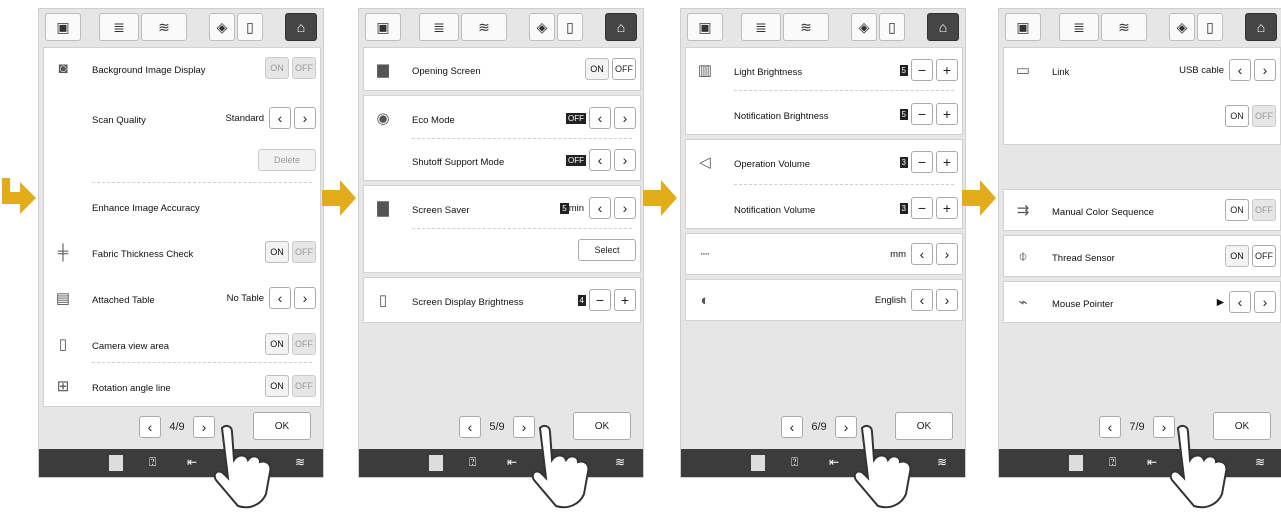  I want to click on pager: ‹ 7/9 ›, so click(1137, 427).